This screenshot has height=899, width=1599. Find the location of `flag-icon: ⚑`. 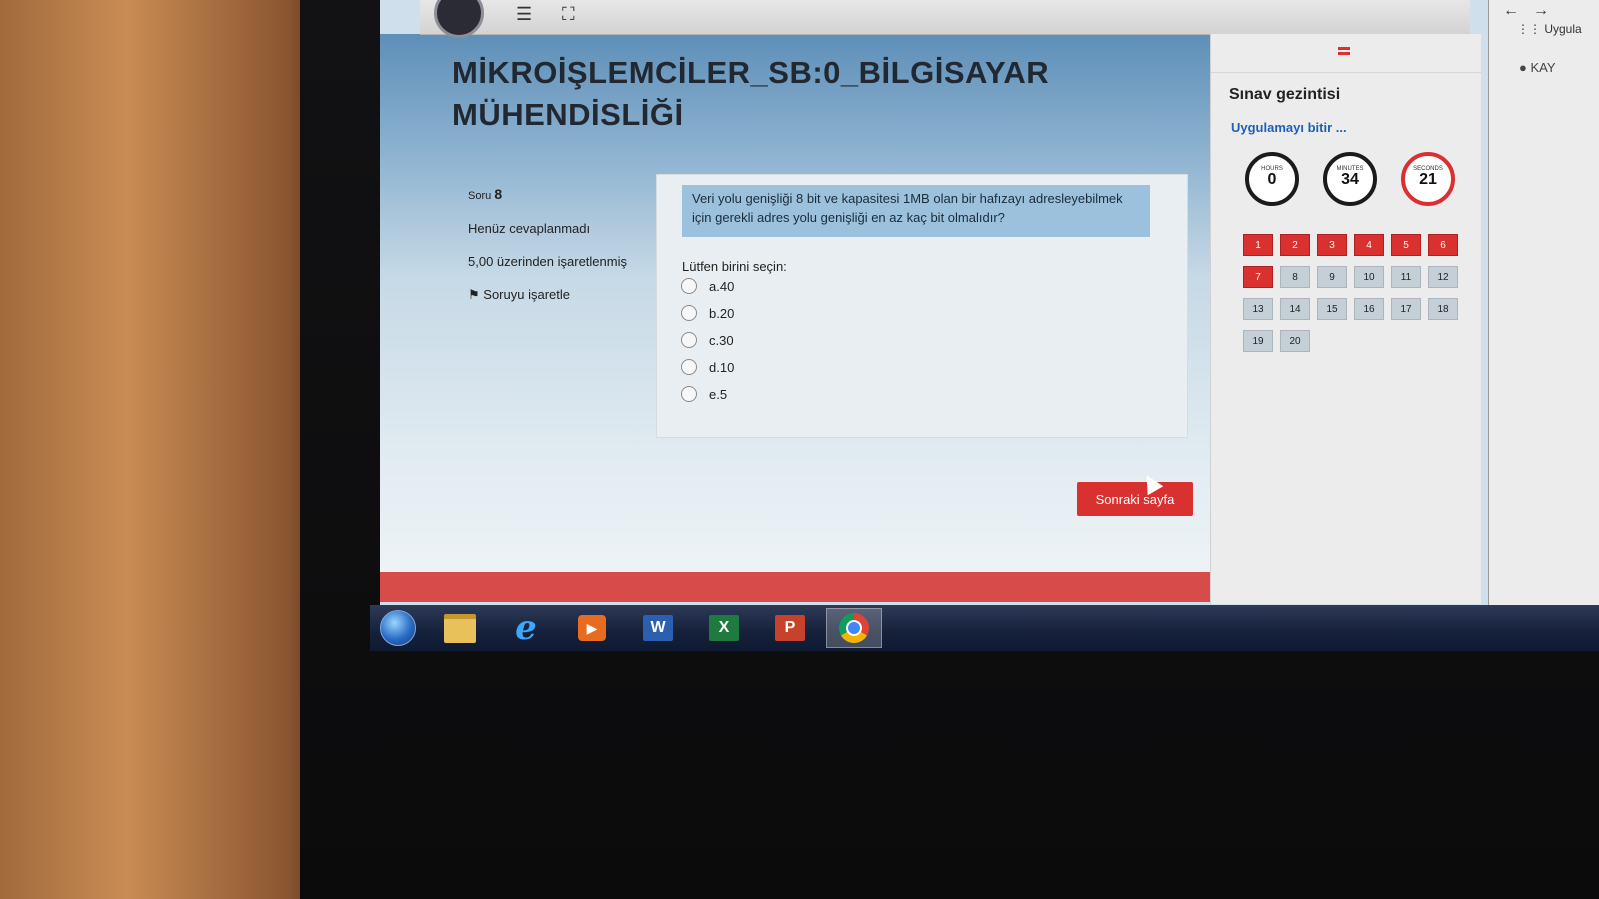

flag-icon: ⚑ is located at coordinates (474, 294).